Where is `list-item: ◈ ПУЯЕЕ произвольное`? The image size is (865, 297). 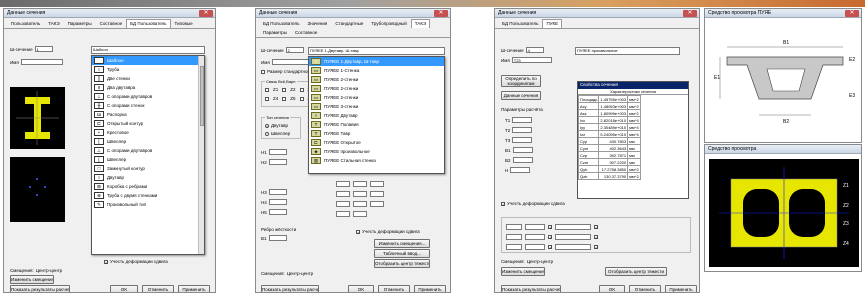 list-item: ◈ ПУЯЕЕ произвольное is located at coordinates (376, 151).